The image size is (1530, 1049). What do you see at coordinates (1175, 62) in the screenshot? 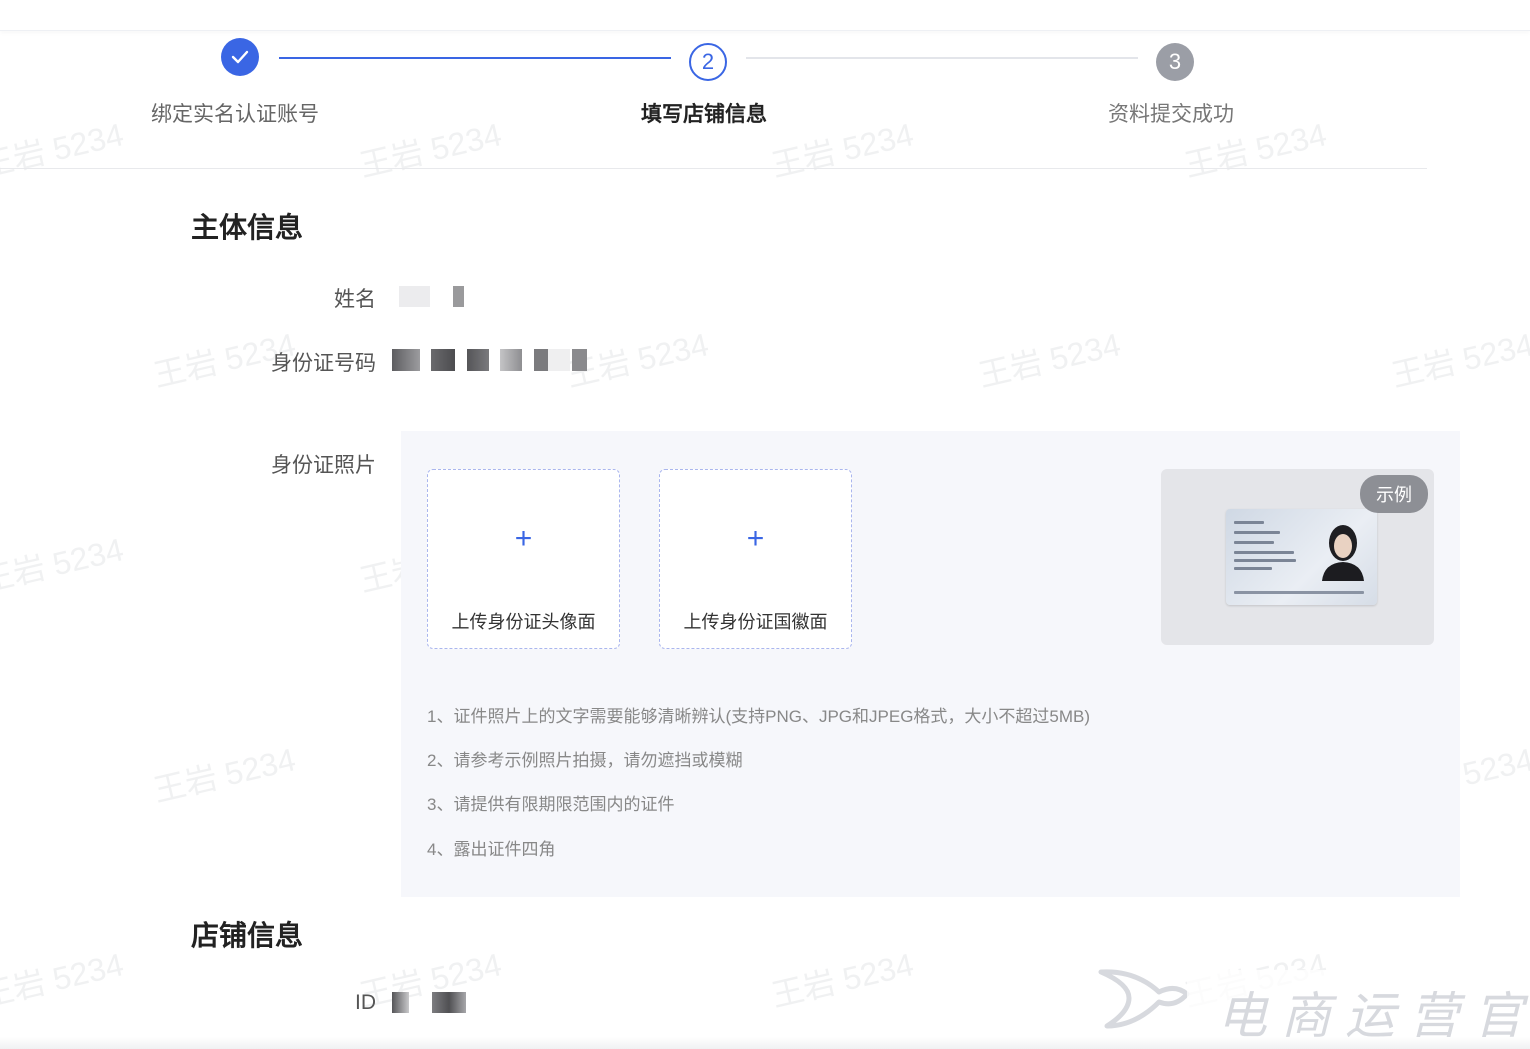
I see `step-3-indicator: 3` at bounding box center [1175, 62].